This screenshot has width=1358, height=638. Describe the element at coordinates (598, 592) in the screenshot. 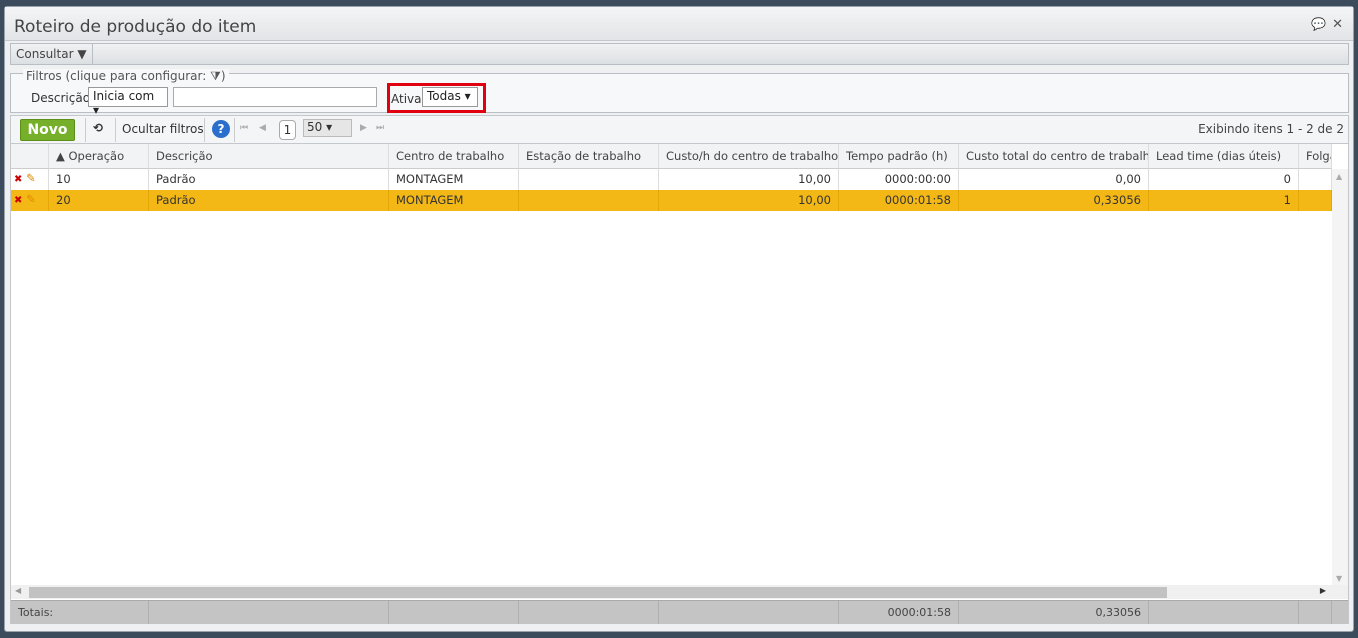

I see `scroll-thumb` at that location.